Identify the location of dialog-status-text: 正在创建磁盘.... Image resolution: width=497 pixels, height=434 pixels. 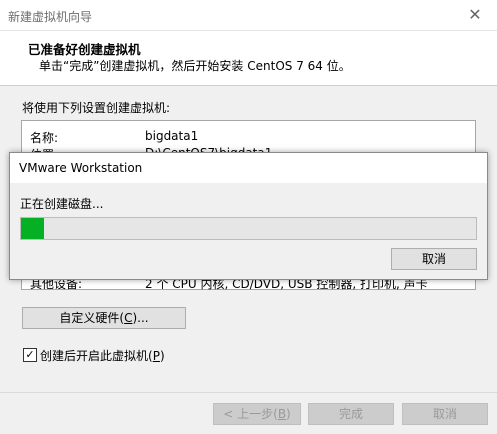
(62, 204).